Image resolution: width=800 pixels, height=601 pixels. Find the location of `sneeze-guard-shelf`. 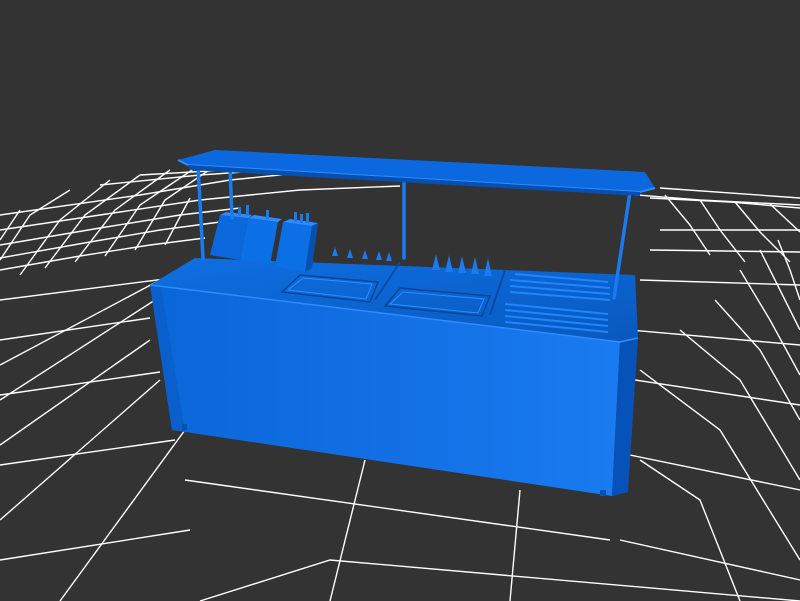

sneeze-guard-shelf is located at coordinates (416, 173).